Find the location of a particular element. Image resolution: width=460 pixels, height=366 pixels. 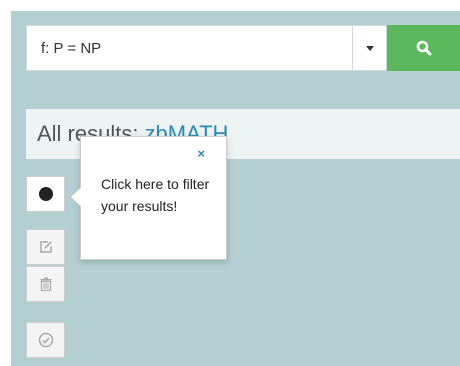

check-circle-icon is located at coordinates (45, 340).